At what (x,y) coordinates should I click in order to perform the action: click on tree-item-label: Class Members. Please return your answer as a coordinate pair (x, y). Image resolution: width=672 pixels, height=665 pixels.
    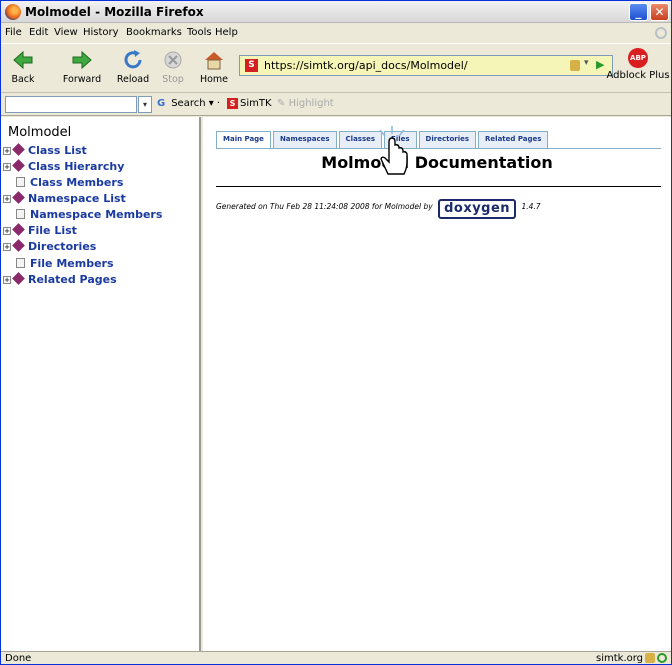
    Looking at the image, I should click on (76, 182).